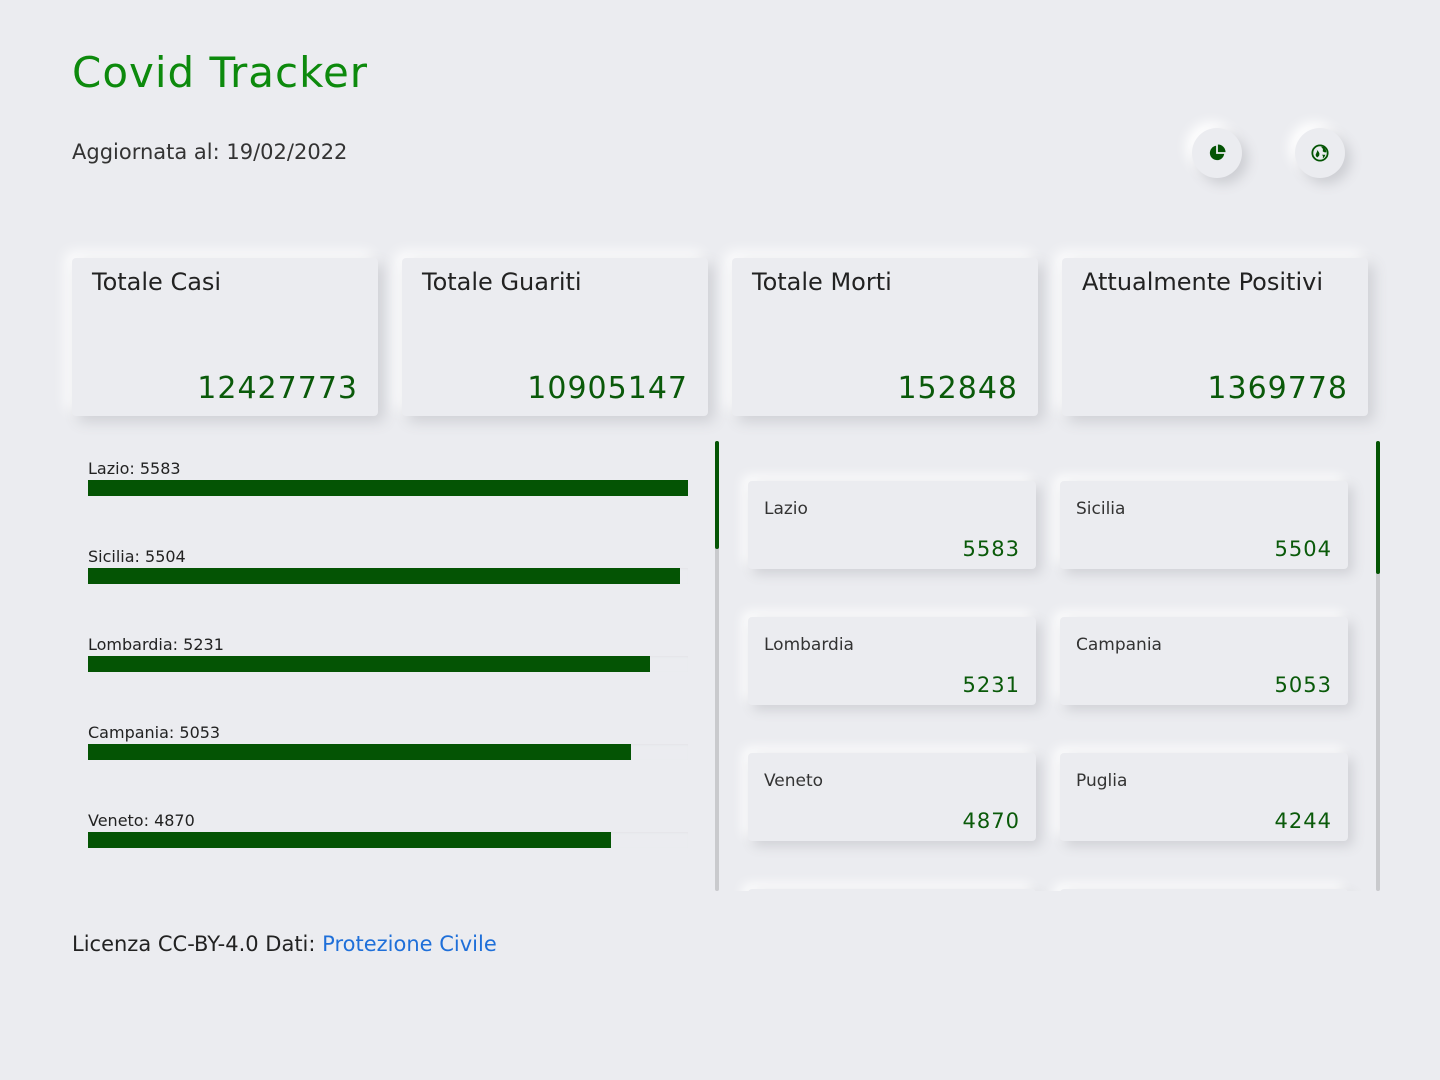 Image resolution: width=1440 pixels, height=1080 pixels. What do you see at coordinates (277, 388) in the screenshot?
I see `stat-value: 12427773` at bounding box center [277, 388].